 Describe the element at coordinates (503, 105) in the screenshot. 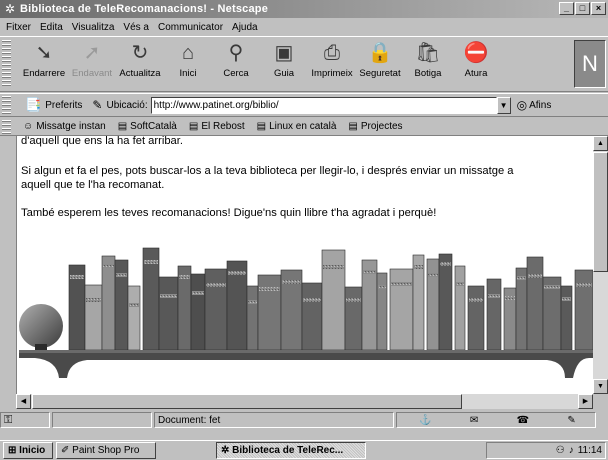

I see `url-dropdown-button: ▼` at that location.